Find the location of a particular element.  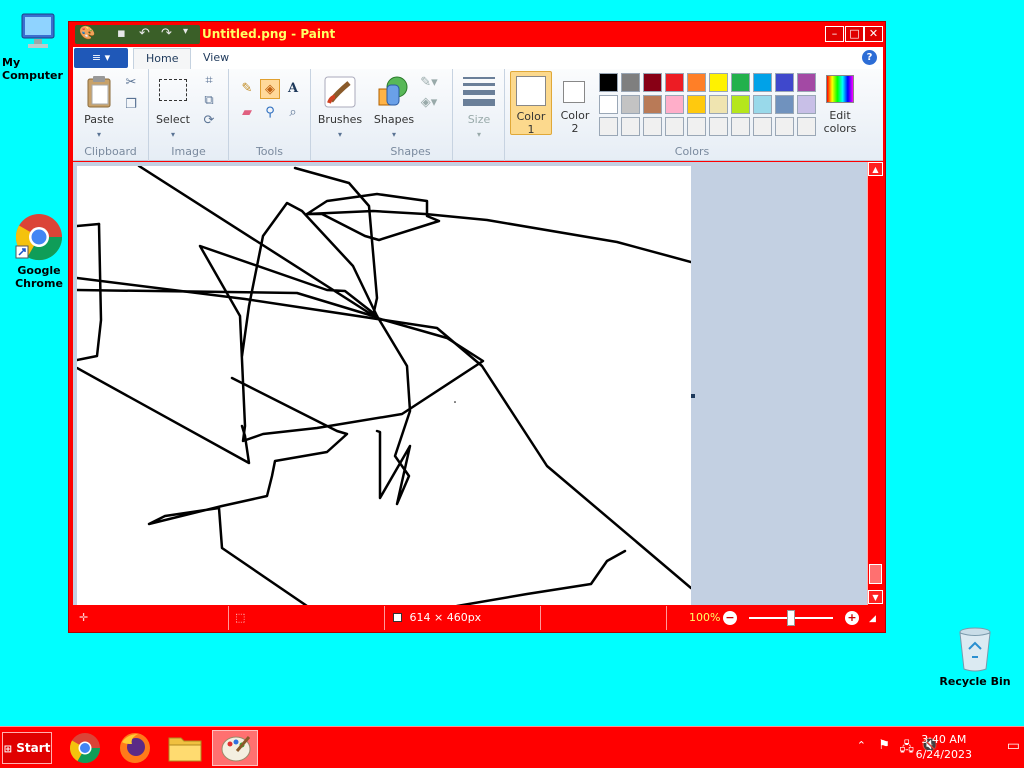

taskbar-file-explorer is located at coordinates (185, 748).